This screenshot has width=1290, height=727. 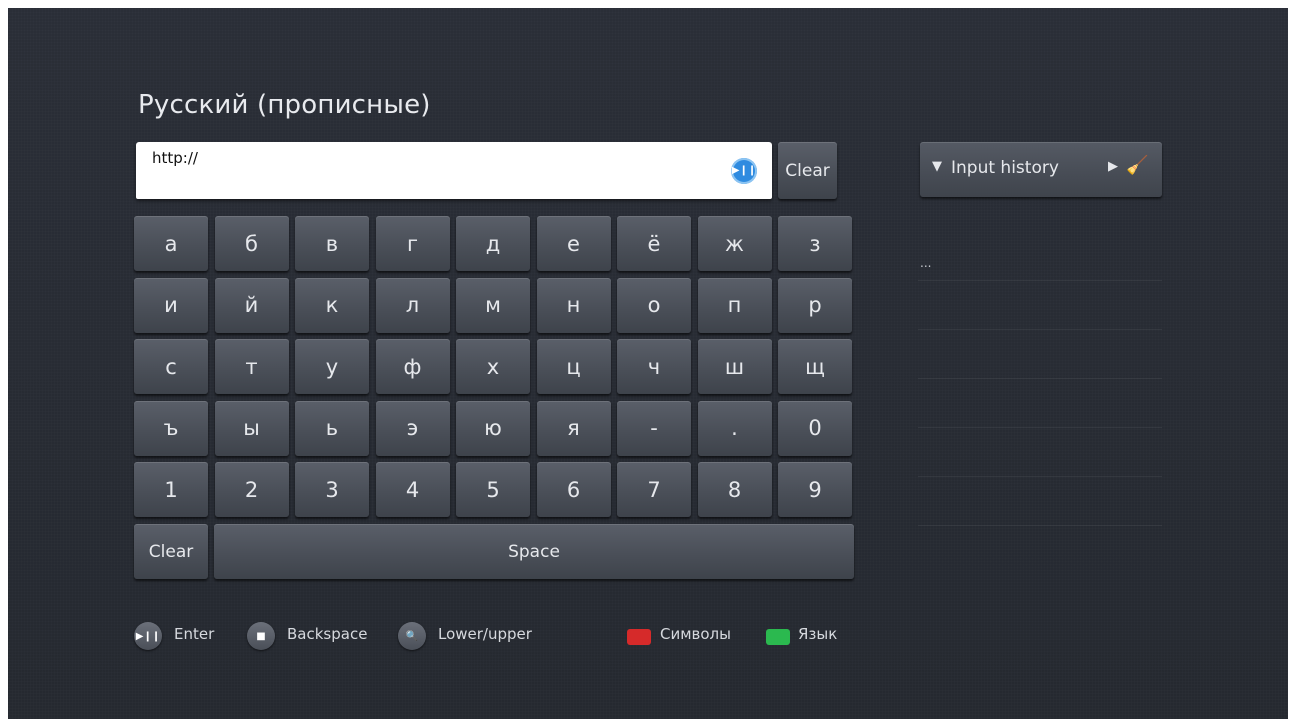 What do you see at coordinates (1137, 165) in the screenshot?
I see `broom-clear-icon: 🧹` at bounding box center [1137, 165].